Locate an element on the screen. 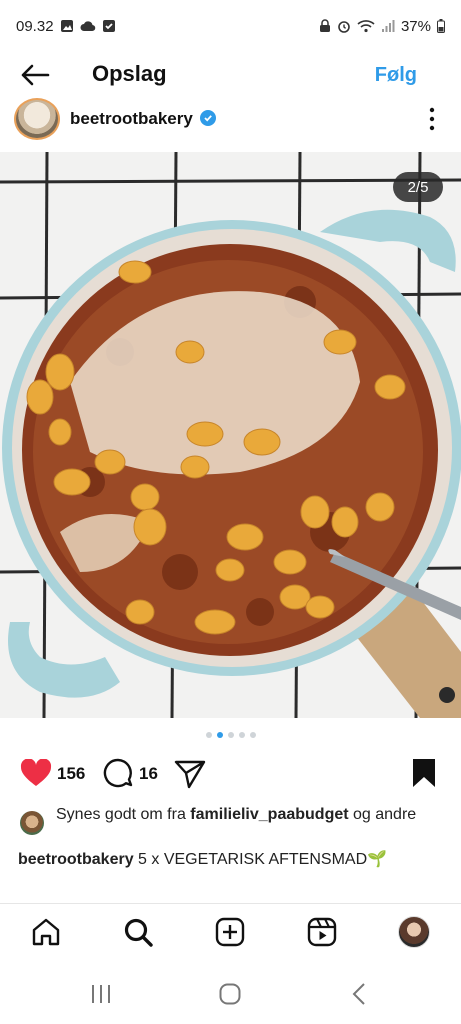  like-count: 156 is located at coordinates (71, 774).